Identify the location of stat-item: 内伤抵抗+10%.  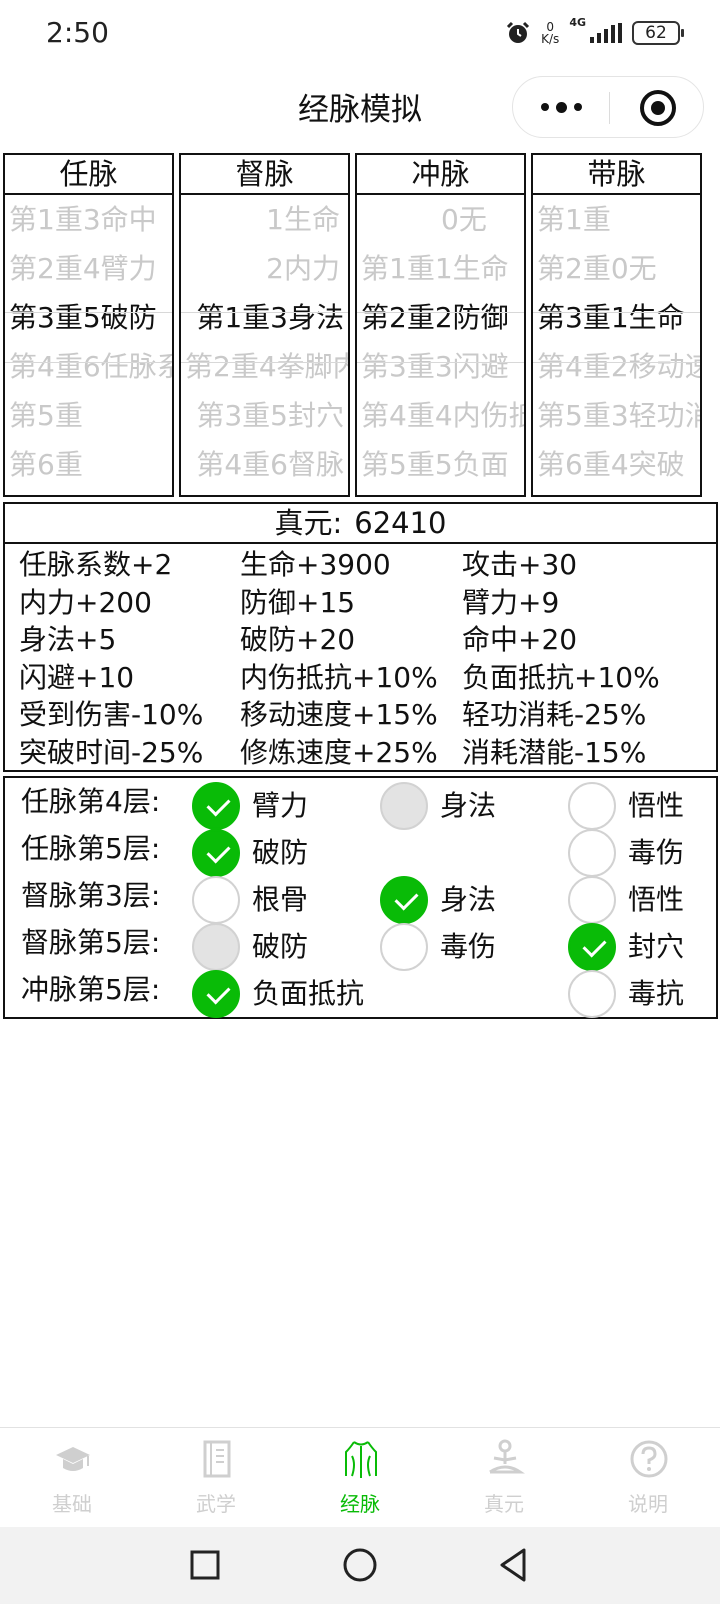
(339, 677).